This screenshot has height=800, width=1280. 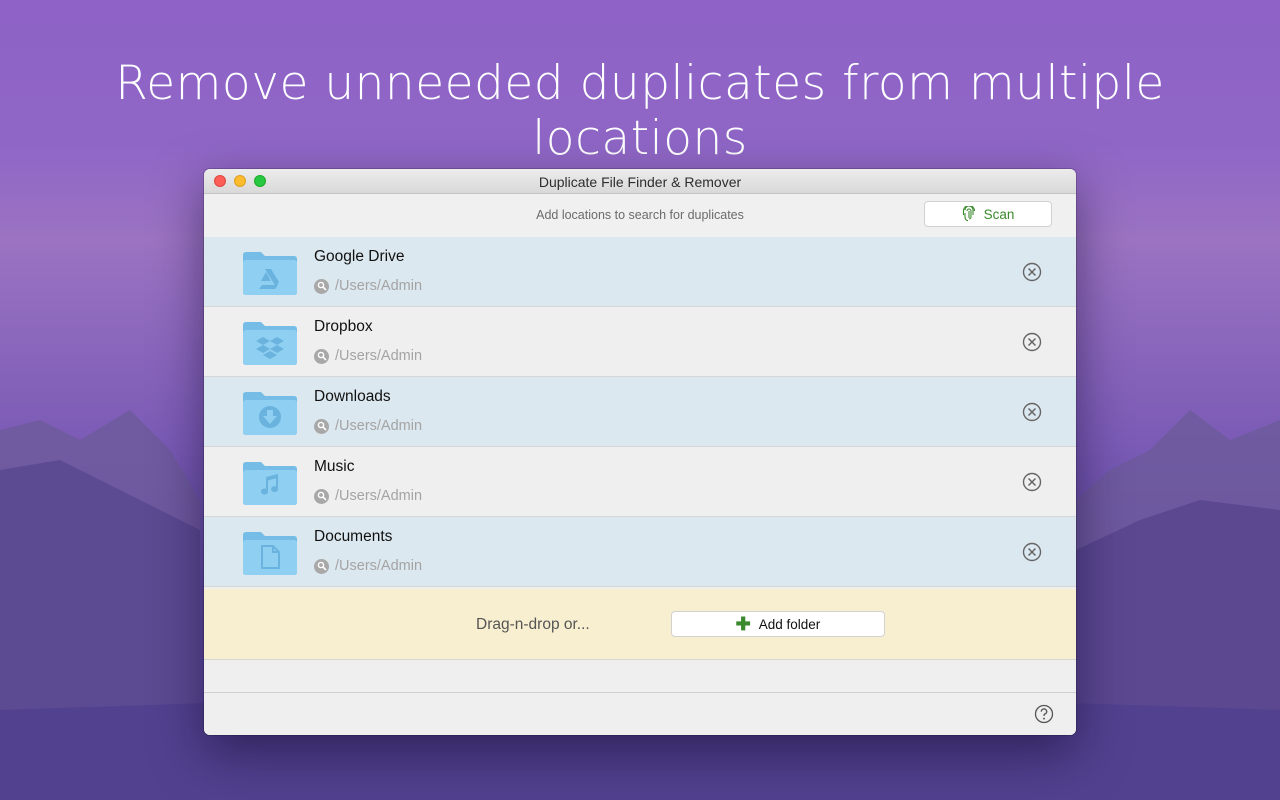 I want to click on location-row: Documents /Users/Admin, so click(x=640, y=552).